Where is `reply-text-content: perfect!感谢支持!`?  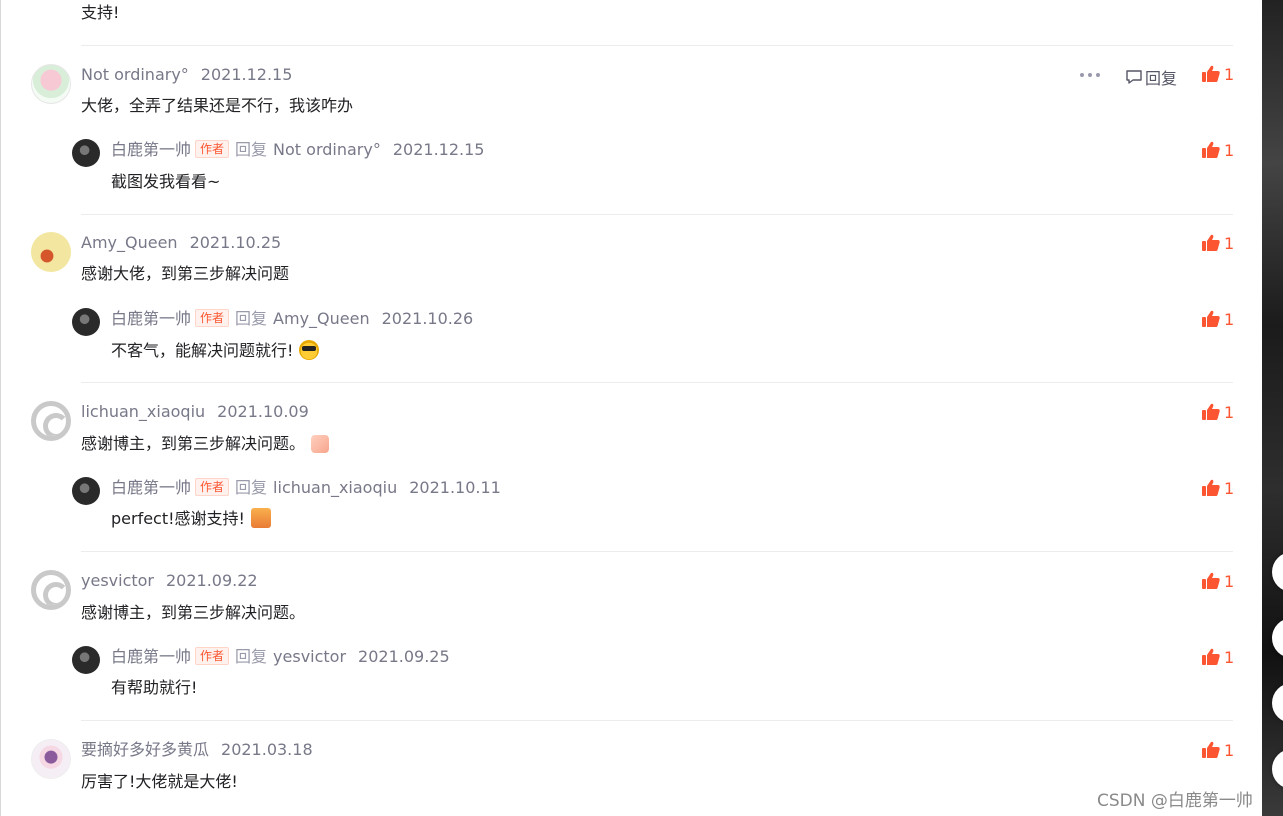
reply-text-content: perfect!感谢支持! is located at coordinates (178, 518).